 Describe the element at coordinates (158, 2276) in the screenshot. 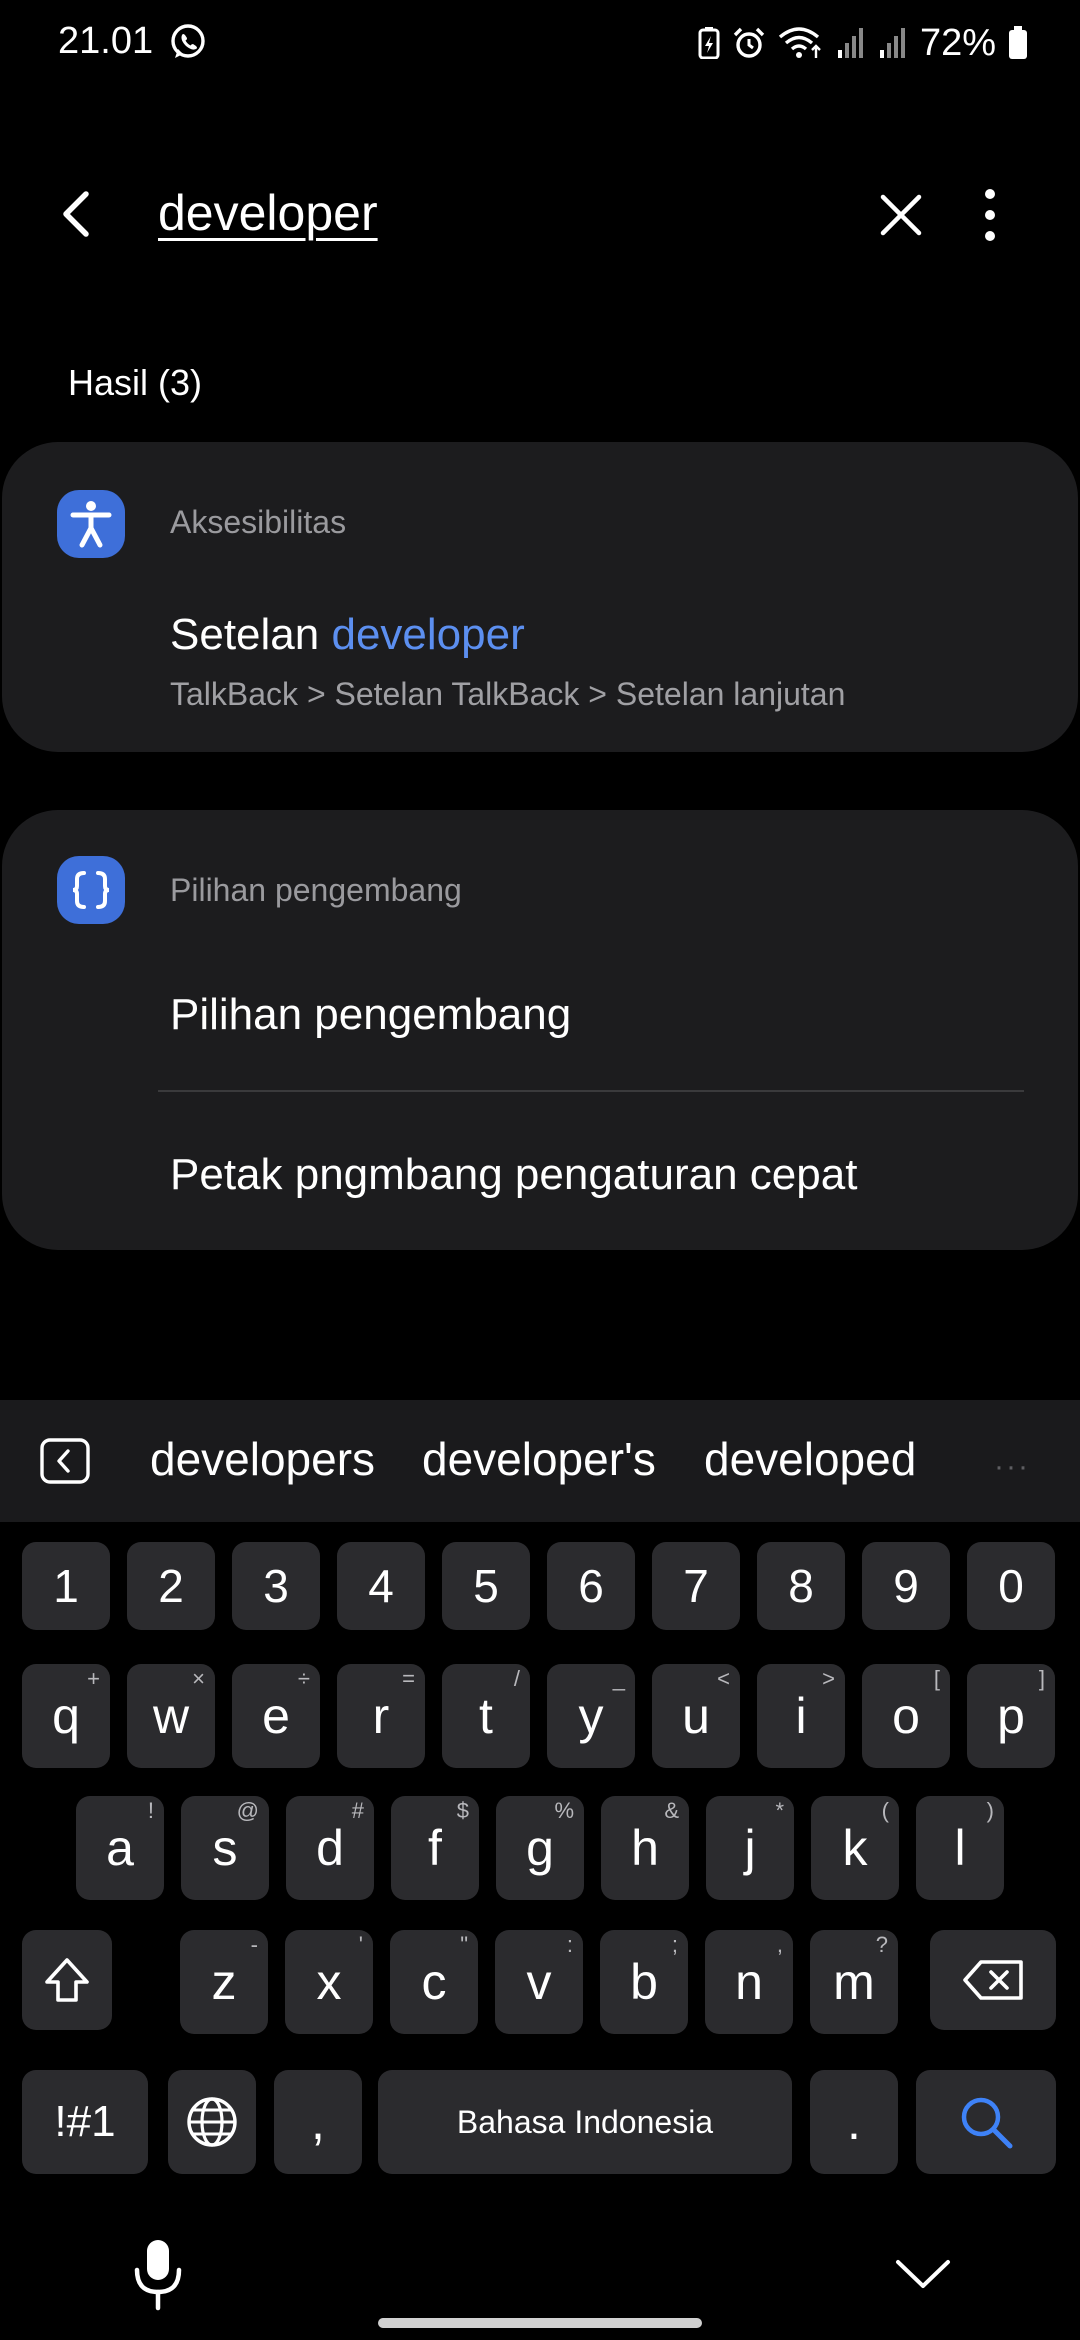

I see `microphone-icon` at that location.